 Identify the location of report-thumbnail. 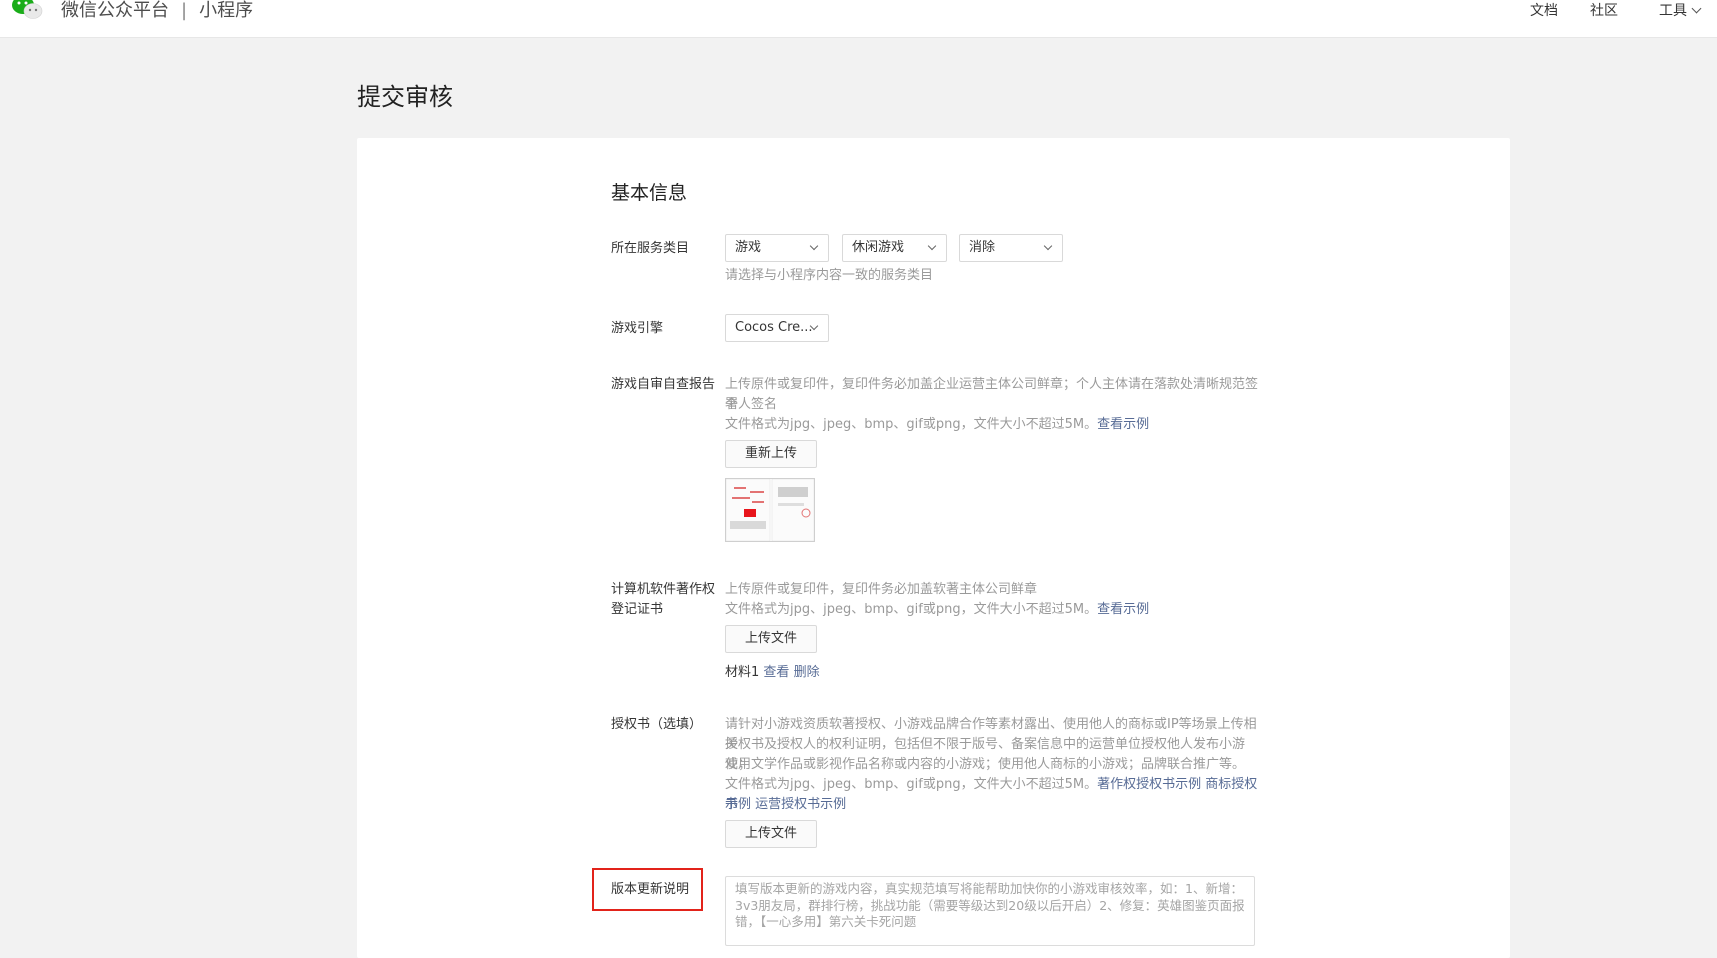
(770, 510).